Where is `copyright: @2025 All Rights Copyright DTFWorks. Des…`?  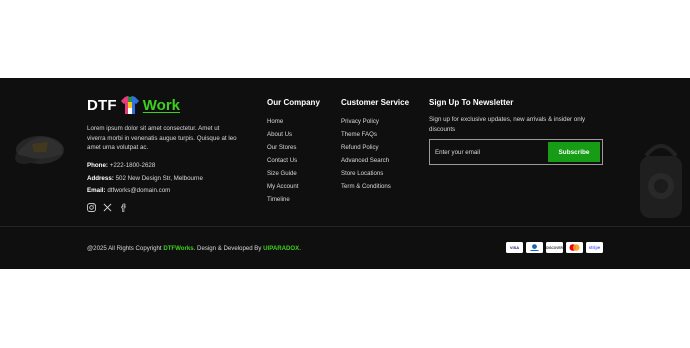
copyright: @2025 All Rights Copyright DTFWorks. Des… is located at coordinates (194, 248).